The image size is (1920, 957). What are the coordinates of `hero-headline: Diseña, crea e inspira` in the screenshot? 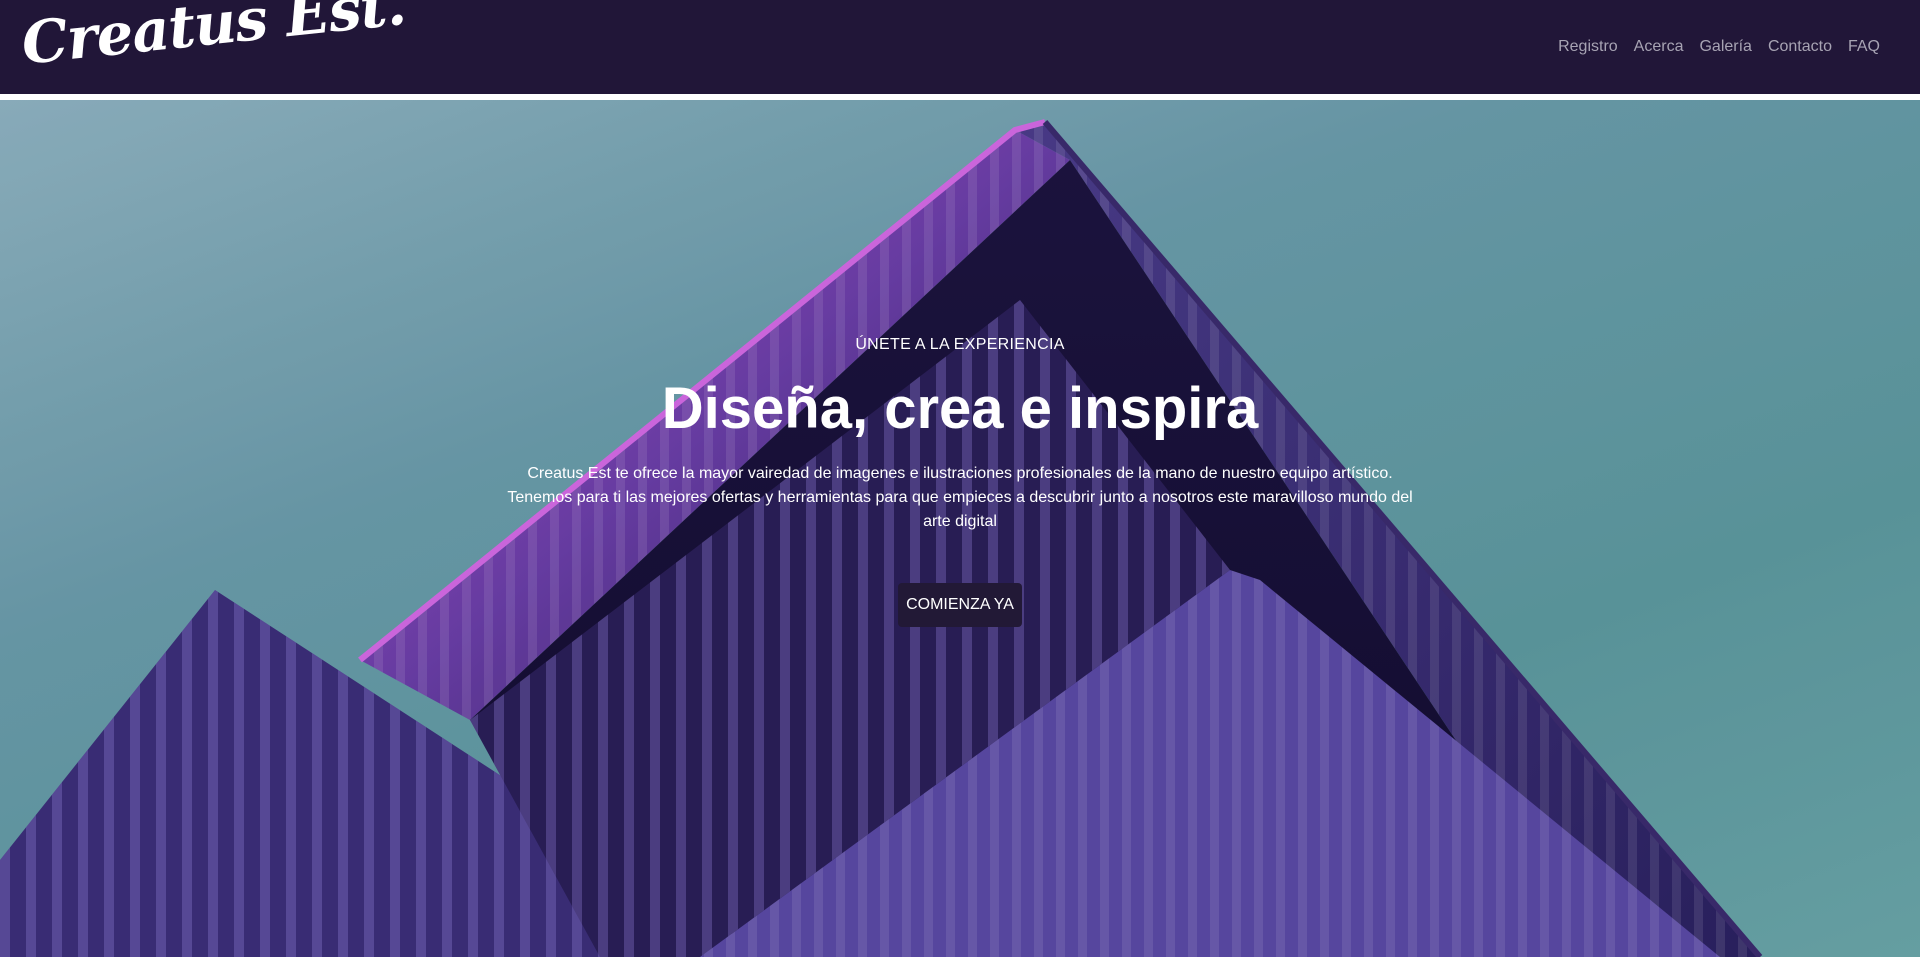 It's located at (960, 408).